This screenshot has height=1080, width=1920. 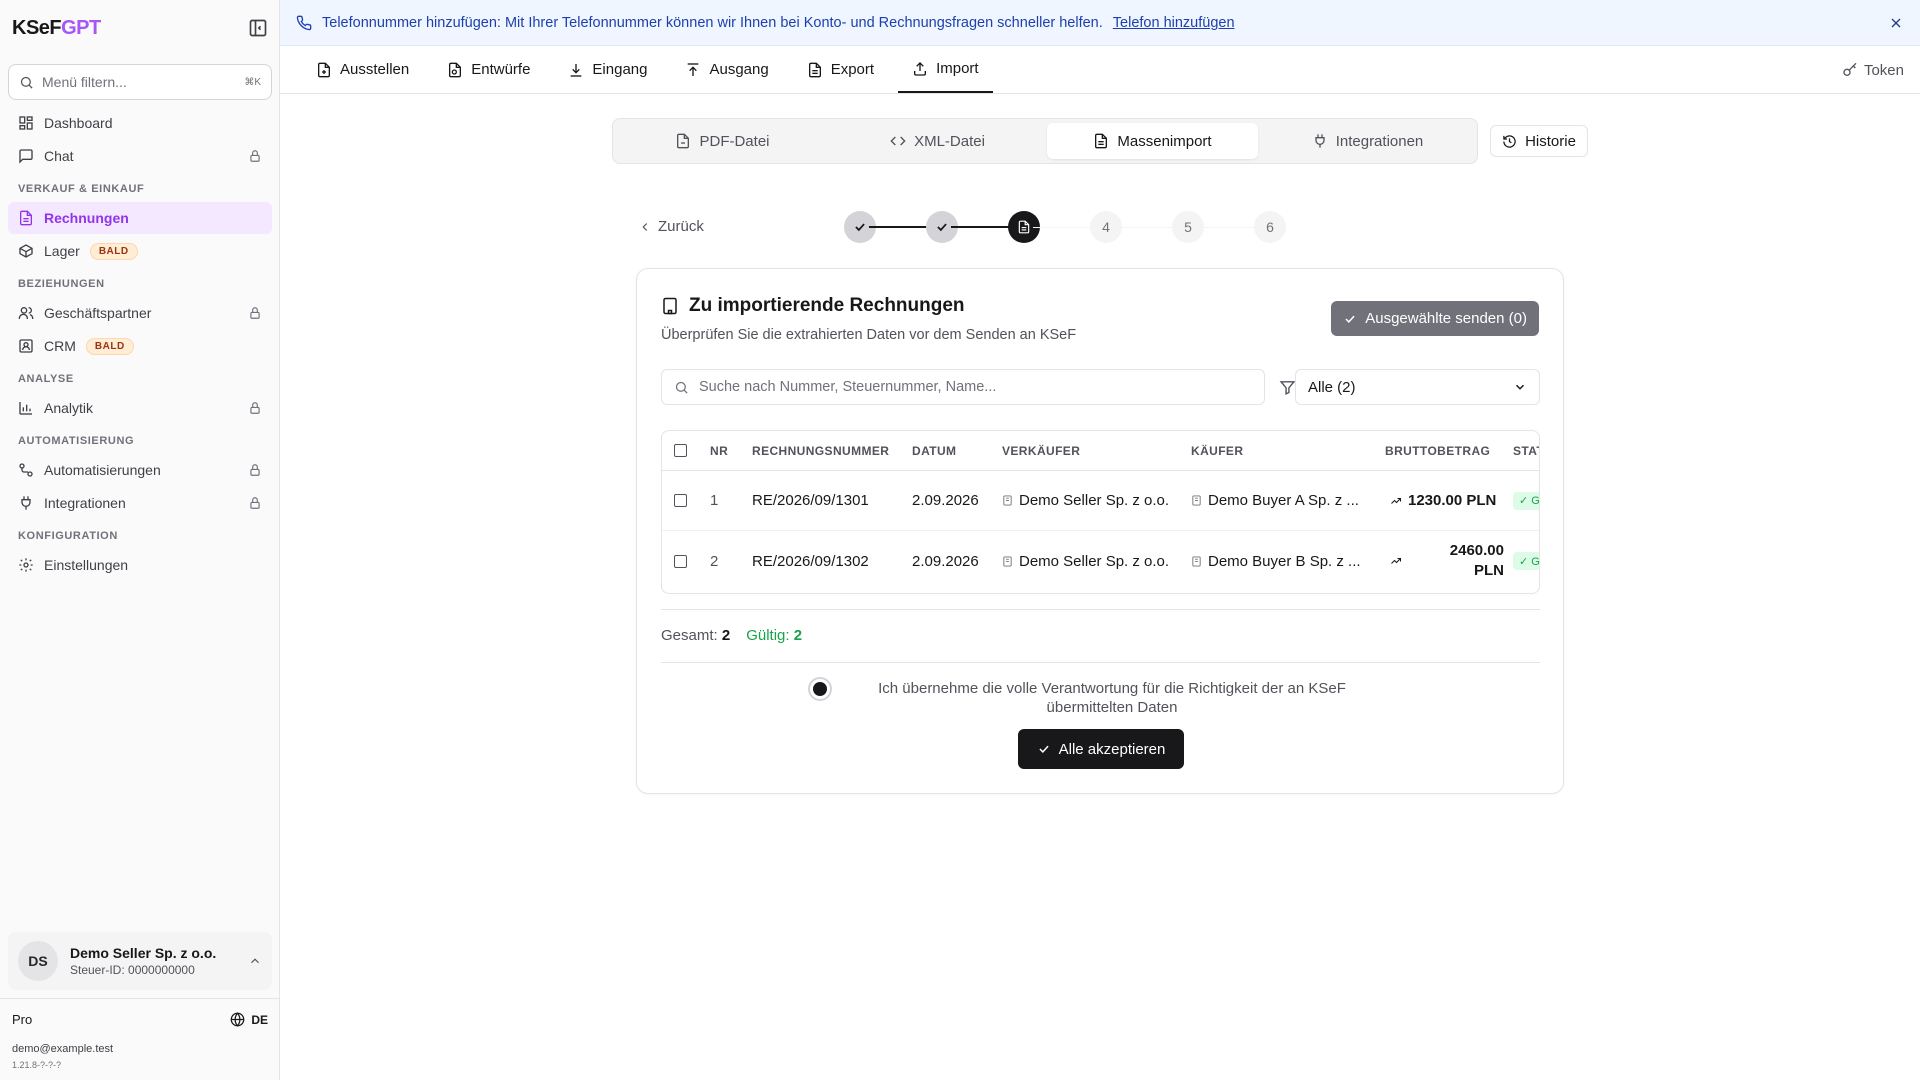 I want to click on tab-label: Ausgang, so click(x=739, y=69).